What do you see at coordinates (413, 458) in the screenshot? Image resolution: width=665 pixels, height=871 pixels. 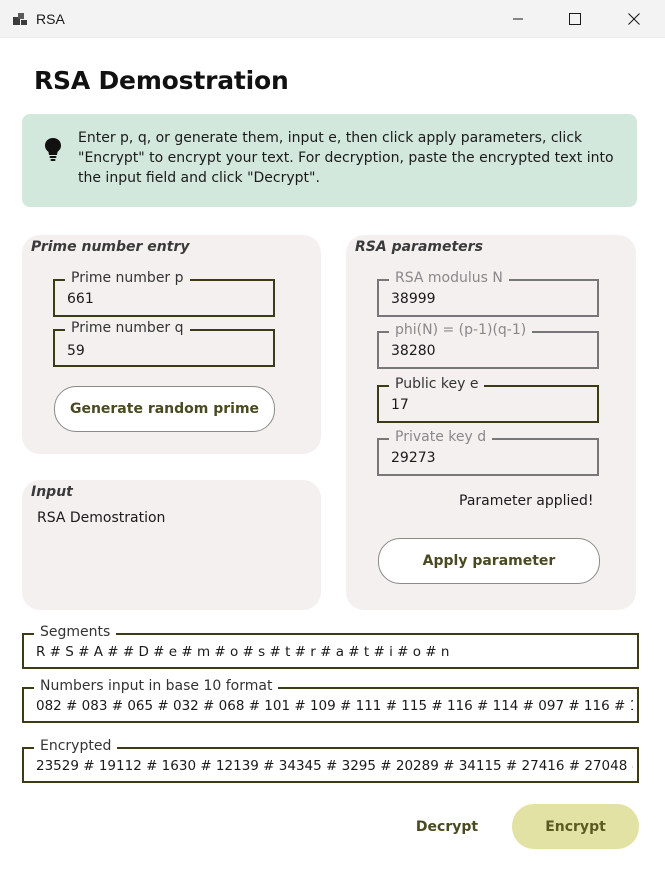 I see `private-key-d-value: 29273` at bounding box center [413, 458].